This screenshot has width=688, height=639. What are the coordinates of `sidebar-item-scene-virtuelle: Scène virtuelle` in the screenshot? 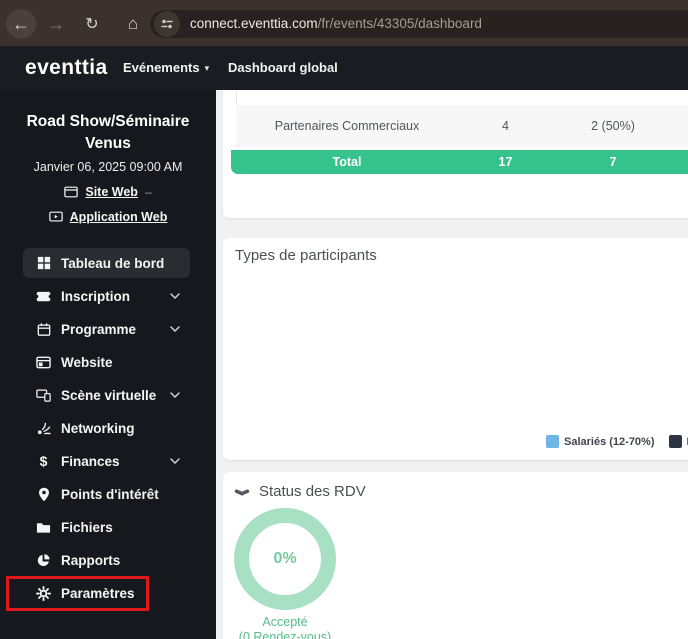 It's located at (106, 395).